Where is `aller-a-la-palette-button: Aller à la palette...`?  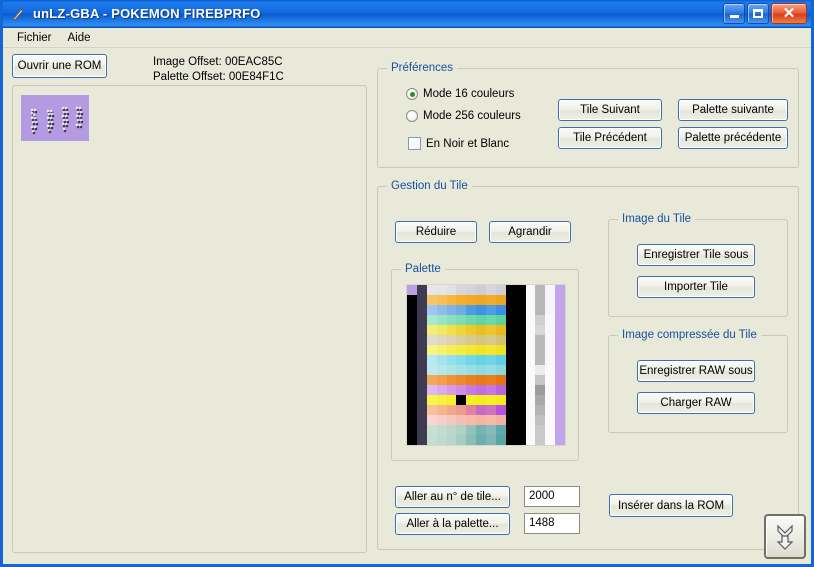
aller-a-la-palette-button: Aller à la palette... is located at coordinates (452, 524).